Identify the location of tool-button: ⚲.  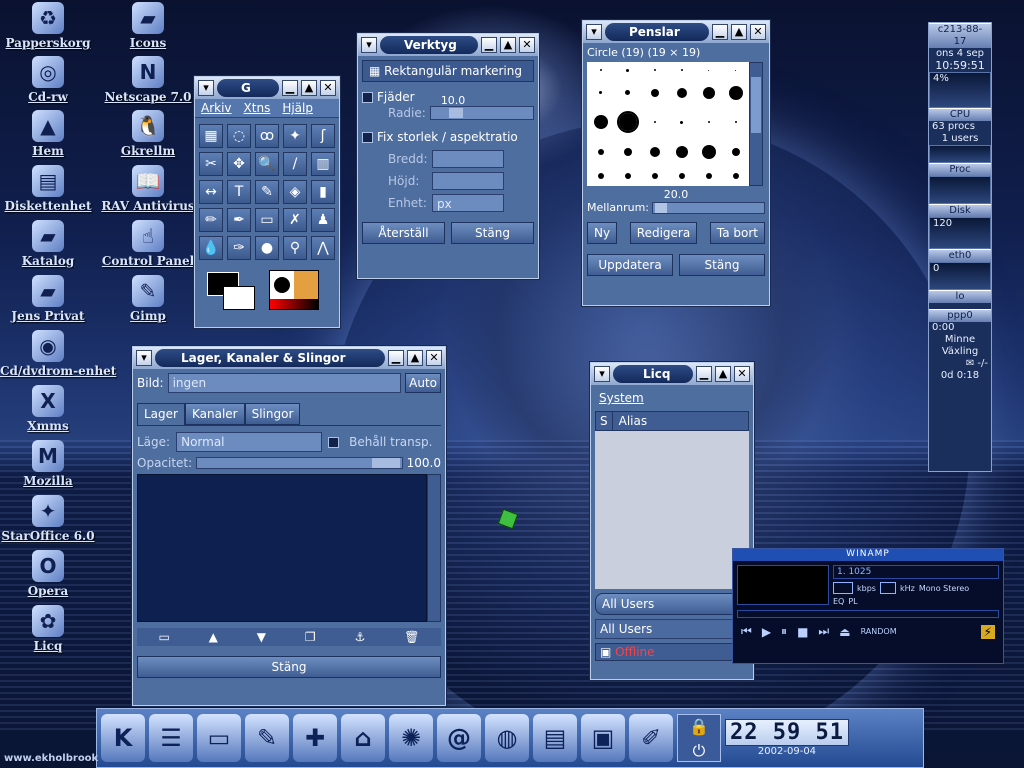
(295, 248).